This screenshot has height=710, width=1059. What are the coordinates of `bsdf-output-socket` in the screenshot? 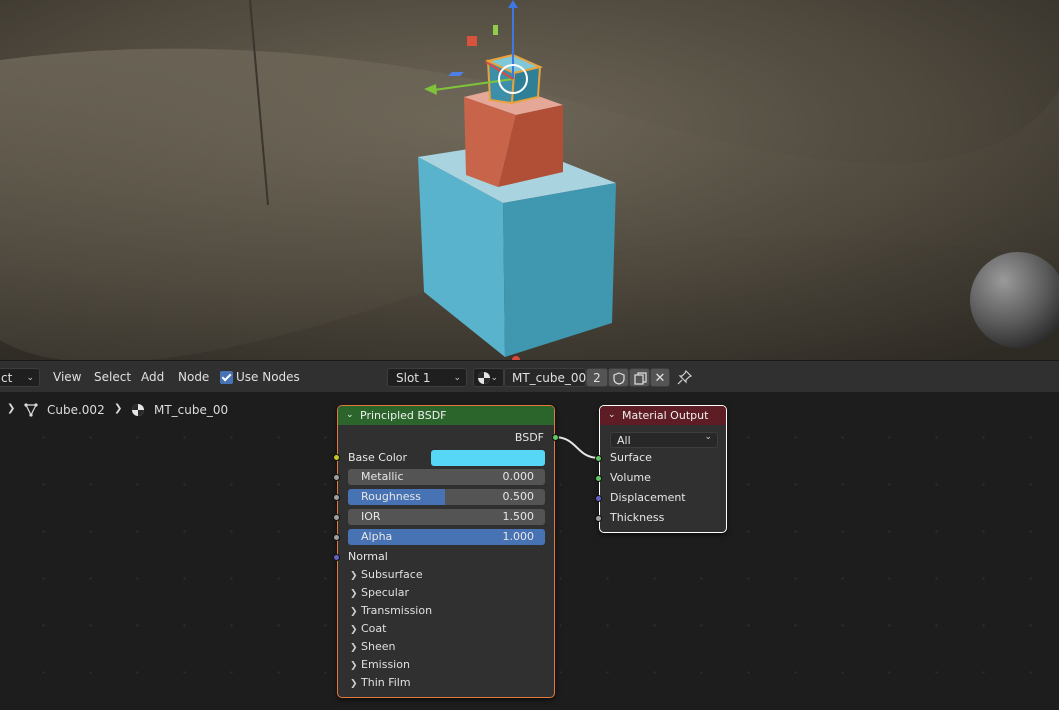 It's located at (555, 437).